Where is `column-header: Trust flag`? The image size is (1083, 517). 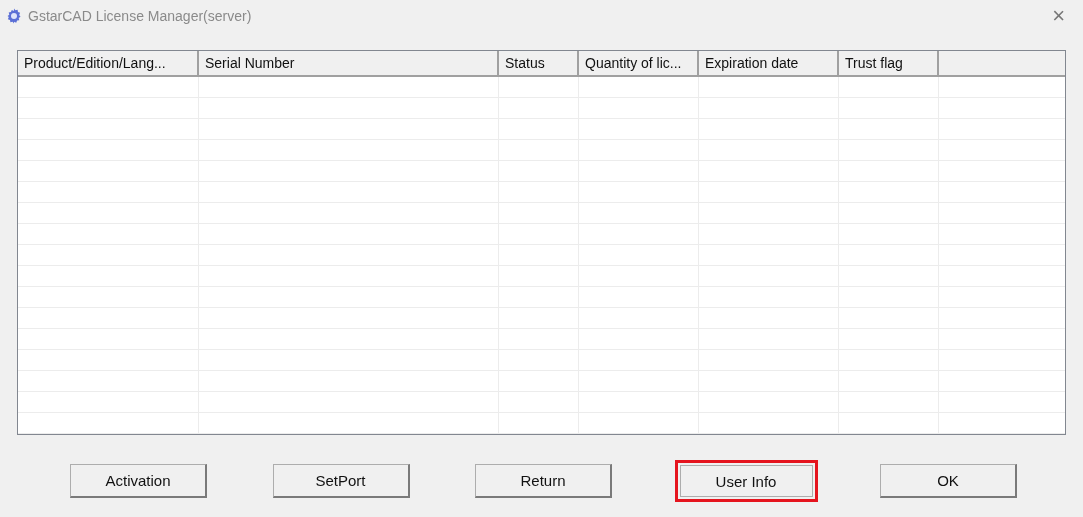
column-header: Trust flag is located at coordinates (889, 63).